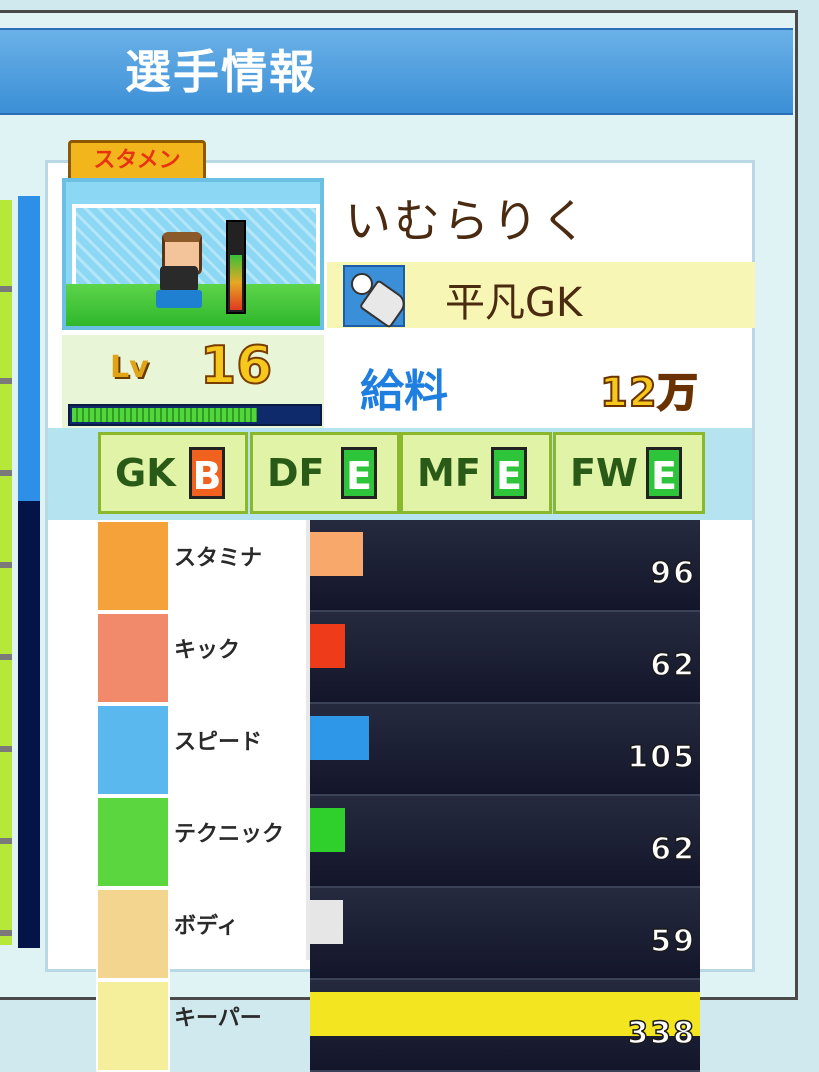  What do you see at coordinates (649, 393) in the screenshot?
I see `salary-value: 12万` at bounding box center [649, 393].